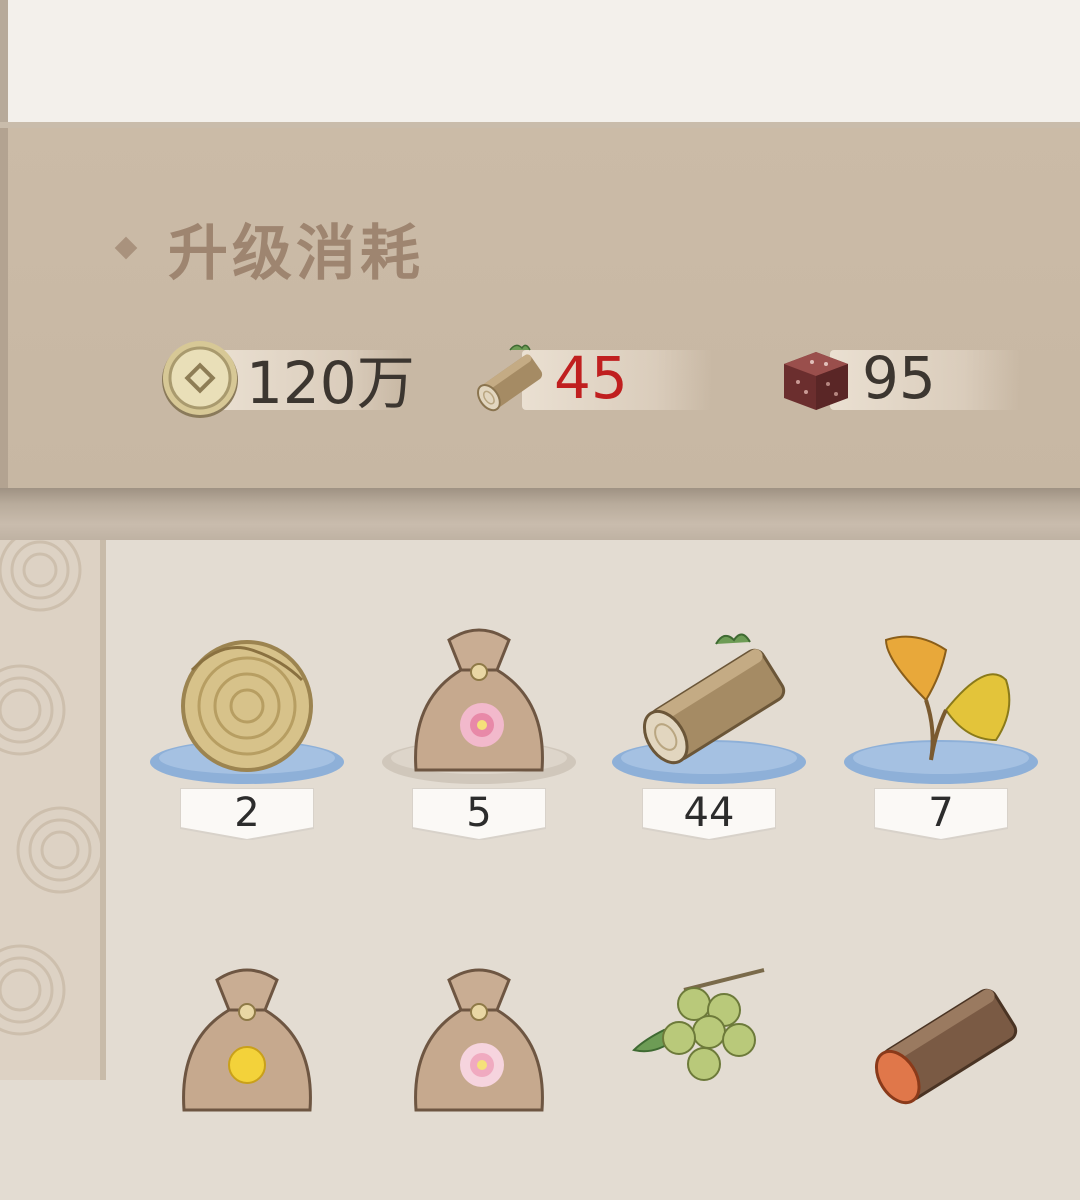 The height and width of the screenshot is (1200, 1080). I want to click on grape-cluster-icon, so click(698, 1024).